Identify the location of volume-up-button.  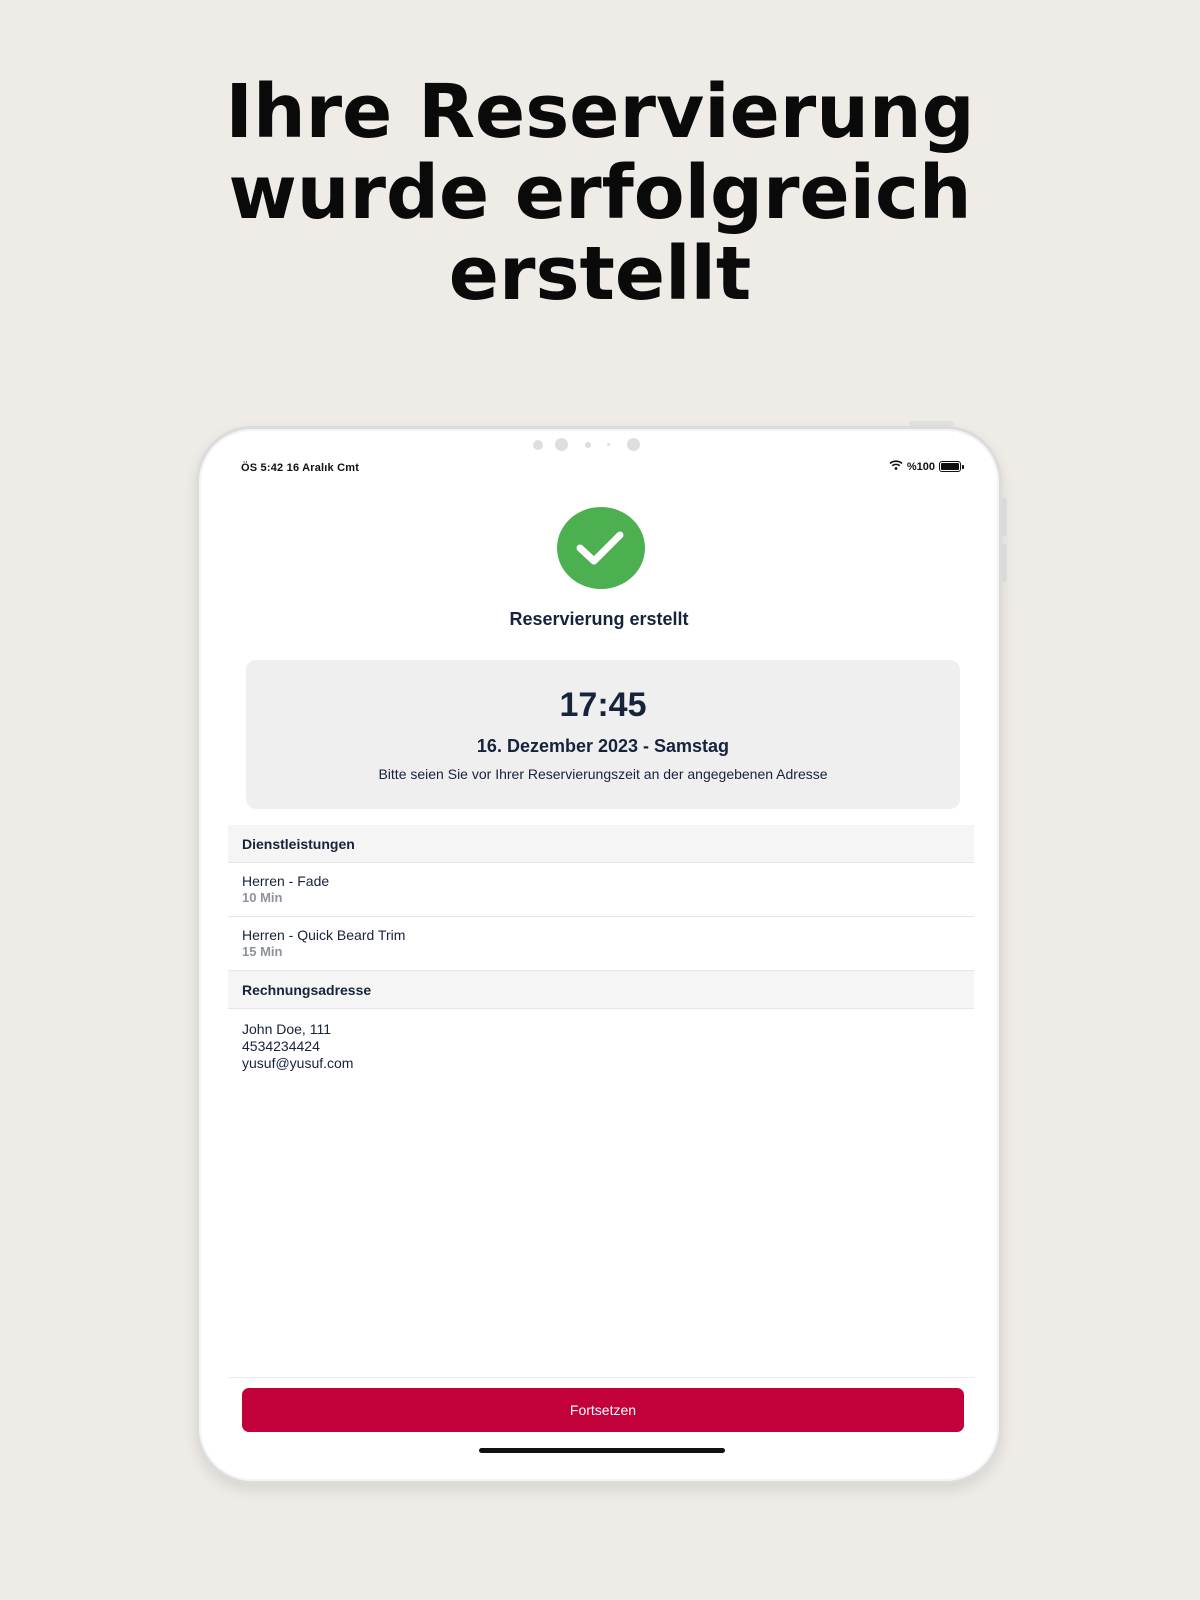
(1004, 517).